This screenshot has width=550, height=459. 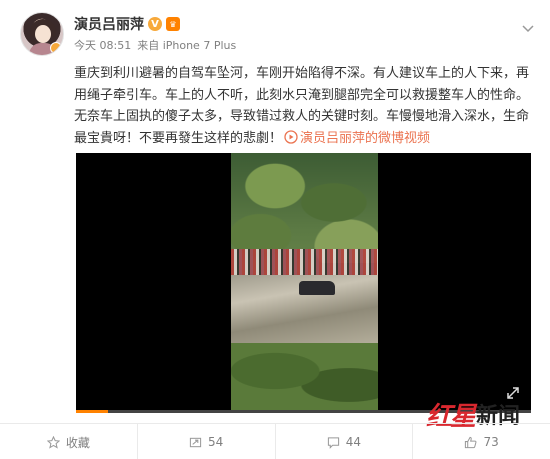 I want to click on avatar-badge-icon, so click(x=56, y=48).